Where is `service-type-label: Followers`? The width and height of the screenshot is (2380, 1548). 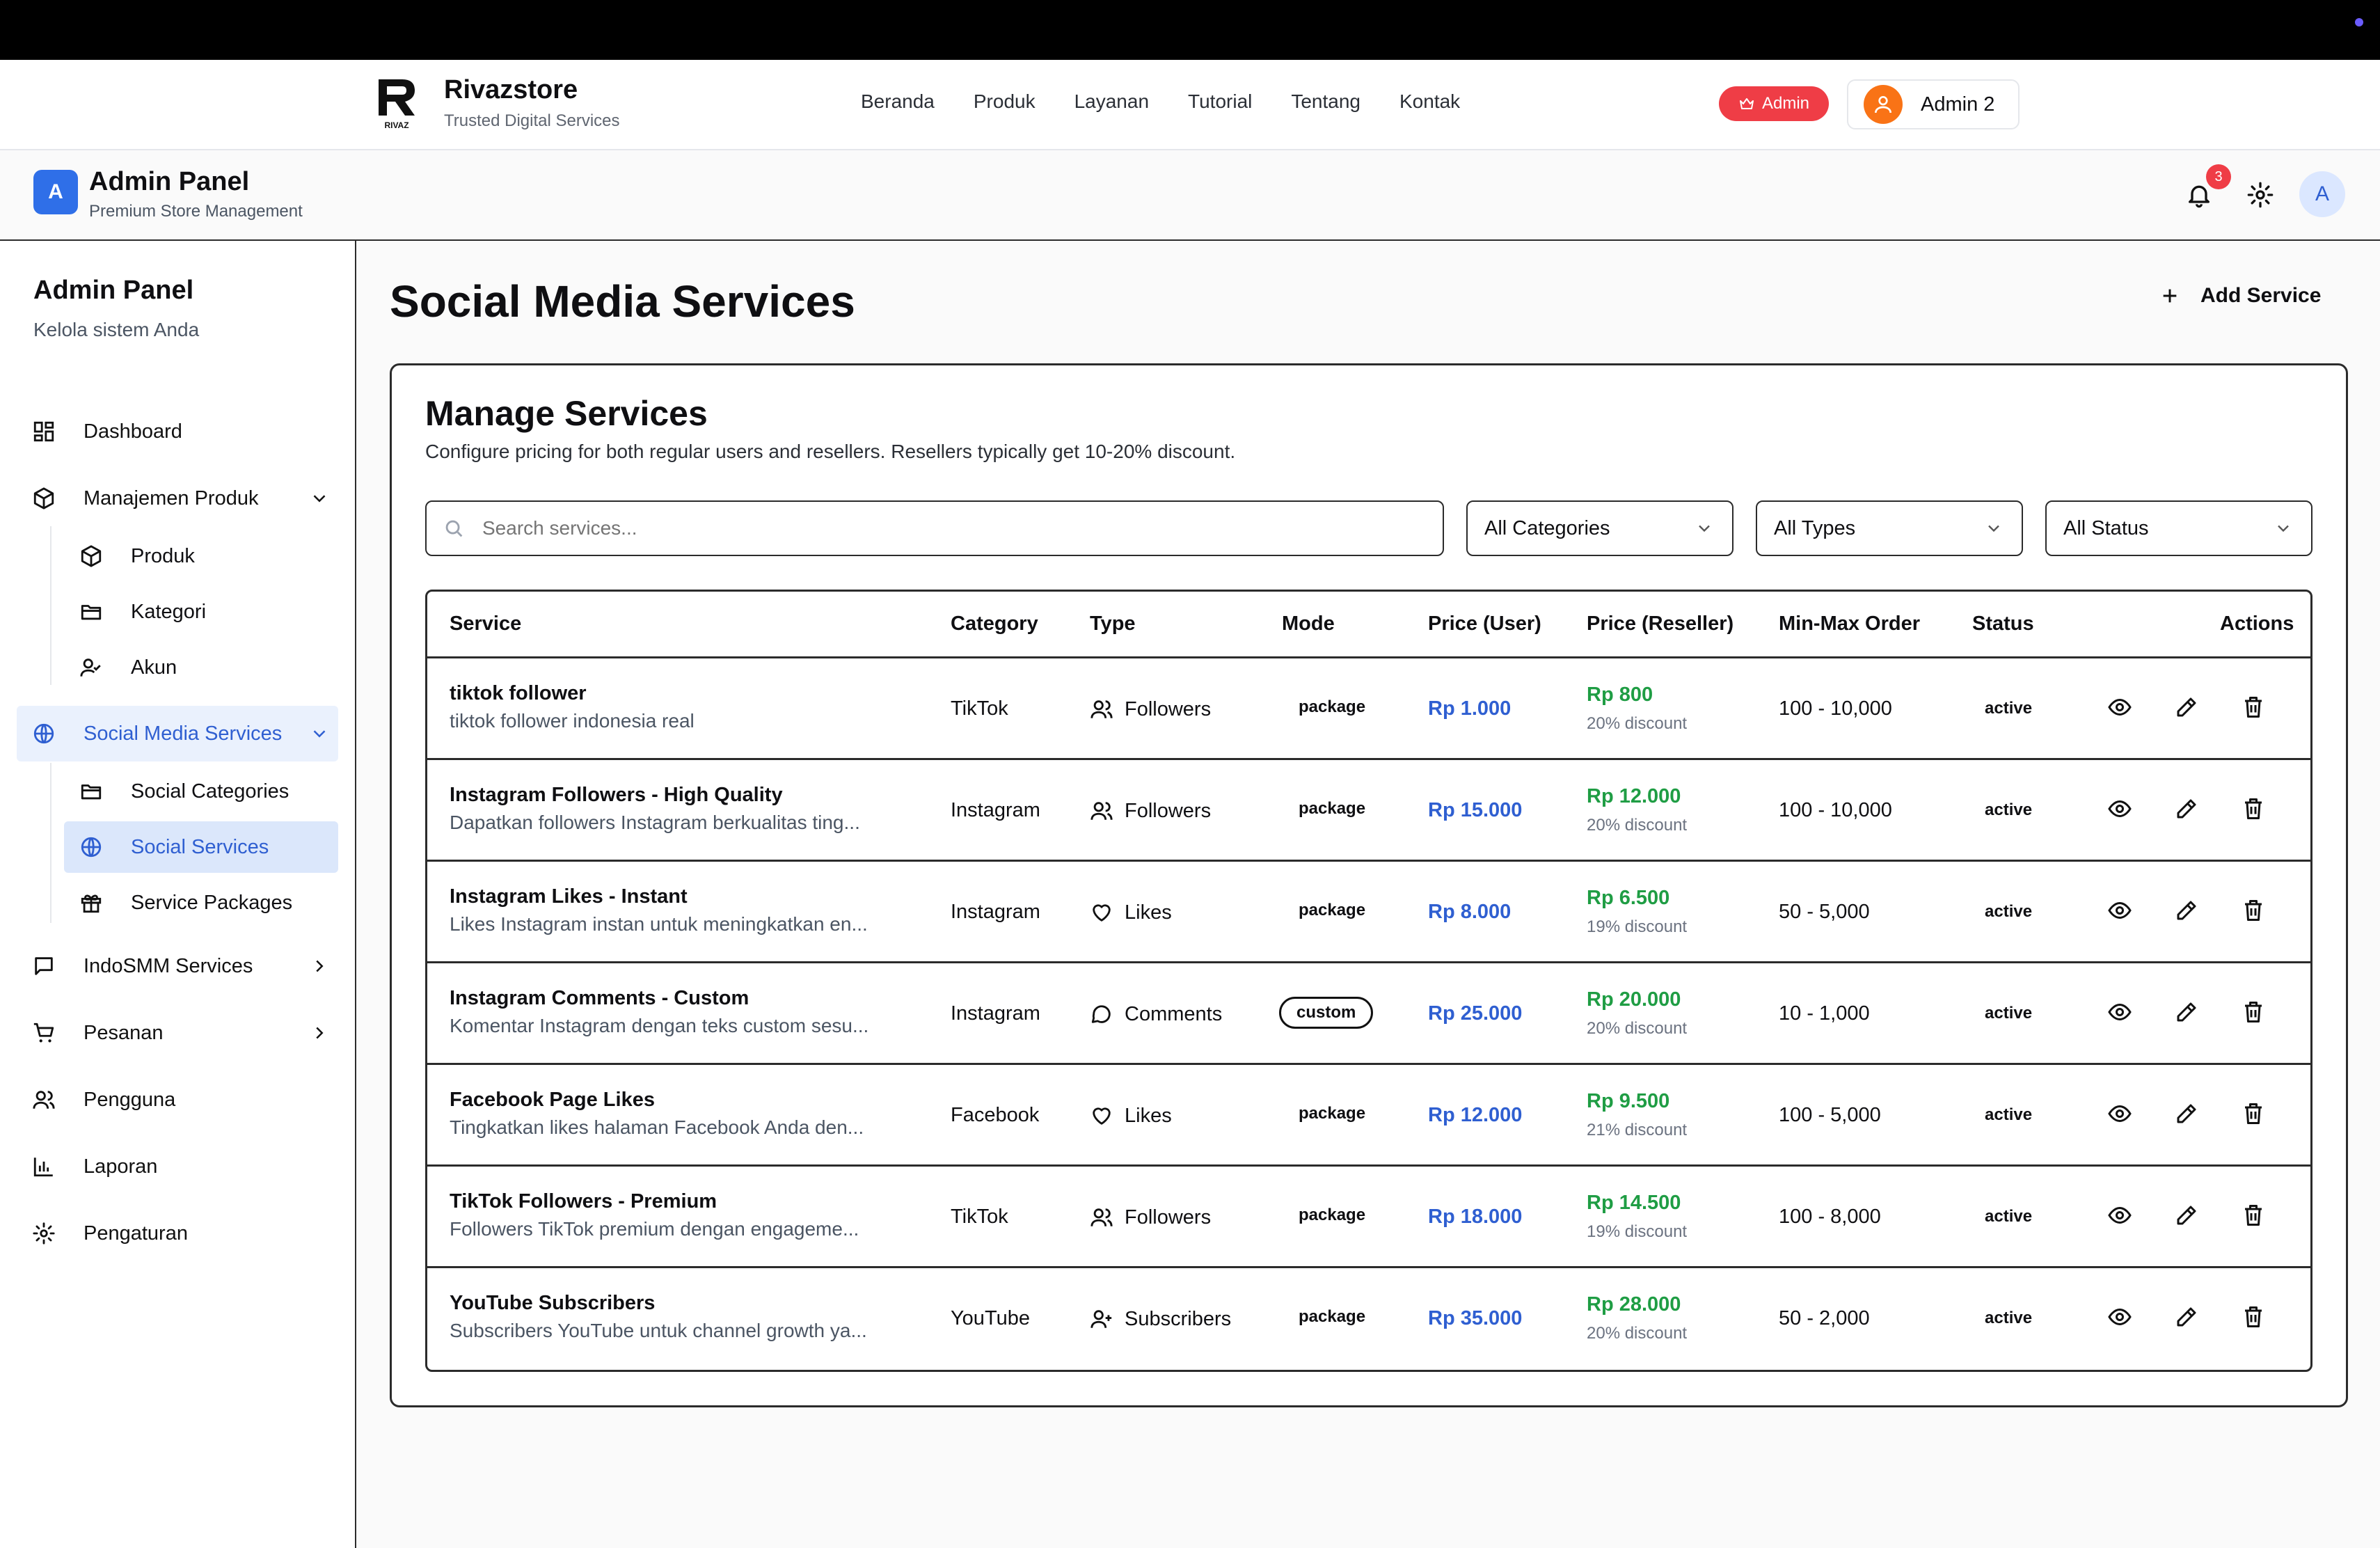 service-type-label: Followers is located at coordinates (1168, 708).